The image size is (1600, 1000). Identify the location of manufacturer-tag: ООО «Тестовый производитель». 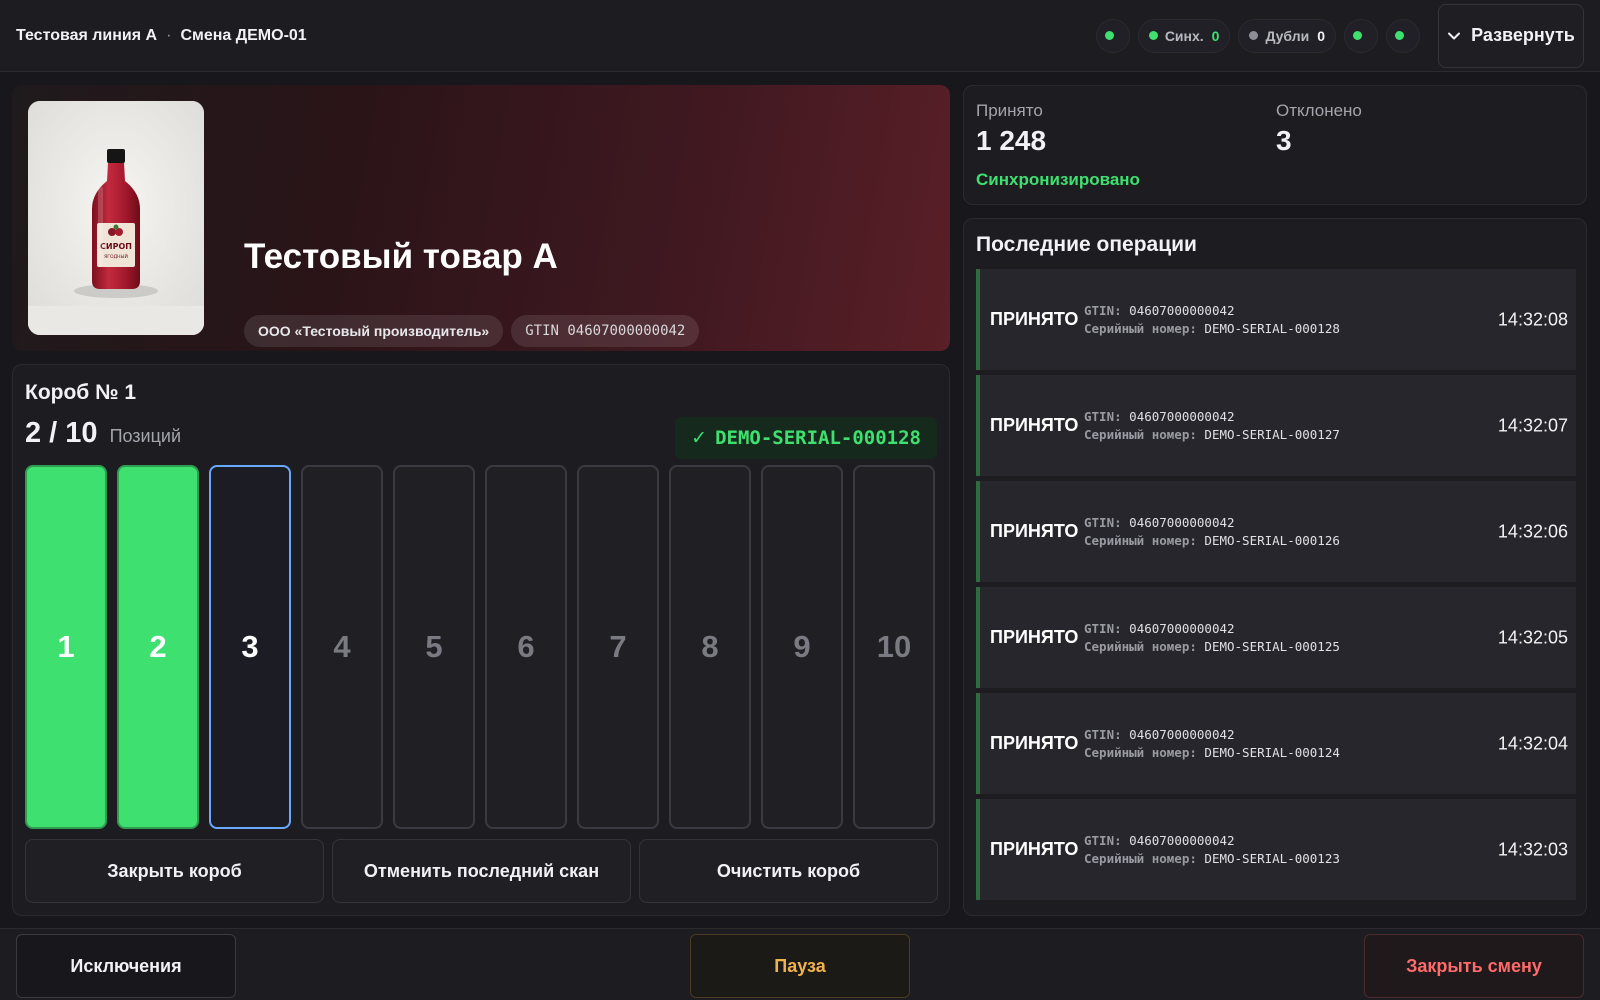
(374, 331).